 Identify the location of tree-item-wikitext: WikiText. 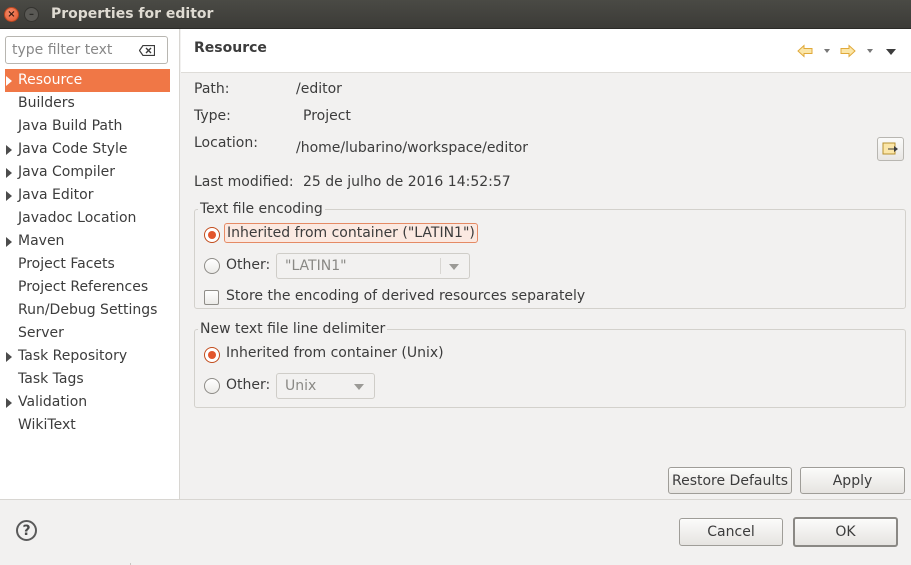
(87, 425).